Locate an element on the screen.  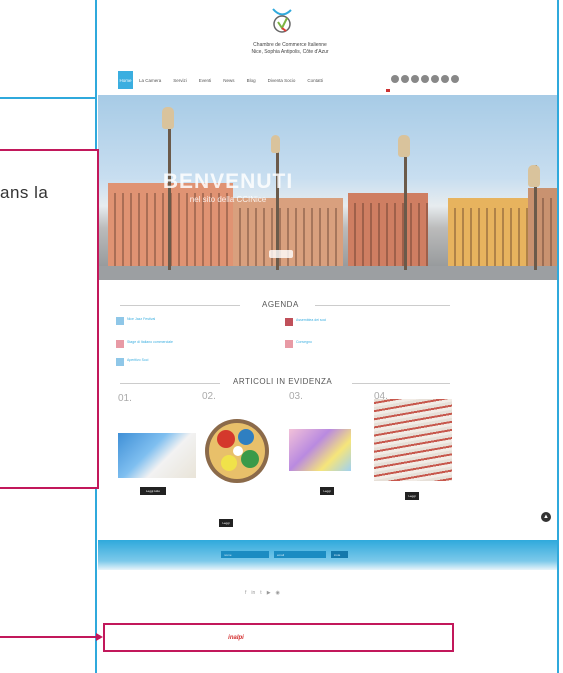
social-links-top is located at coordinates (425, 79).